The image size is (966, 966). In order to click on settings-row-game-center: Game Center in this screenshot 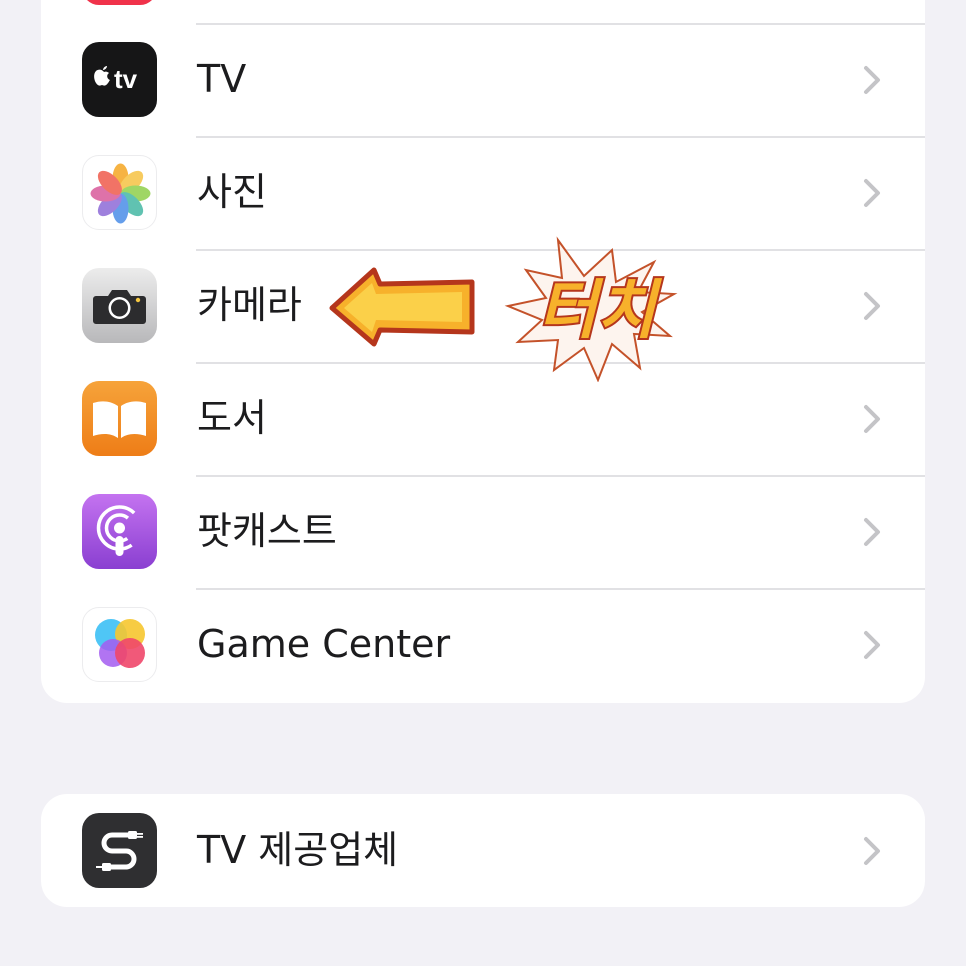, I will do `click(483, 644)`.